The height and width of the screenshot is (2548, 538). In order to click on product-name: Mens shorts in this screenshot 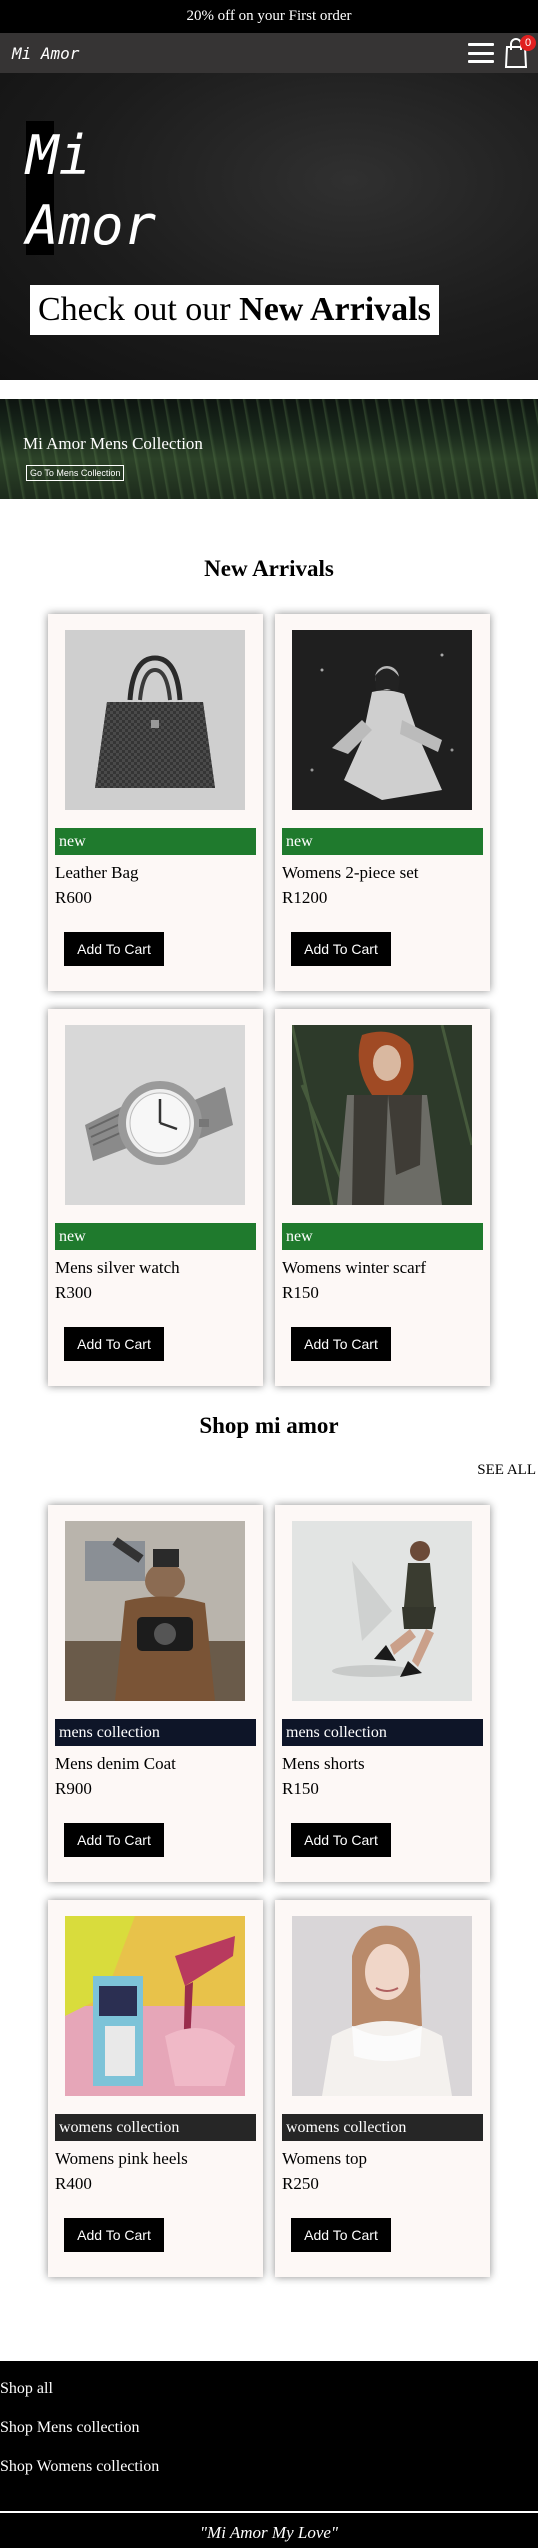, I will do `click(323, 1763)`.